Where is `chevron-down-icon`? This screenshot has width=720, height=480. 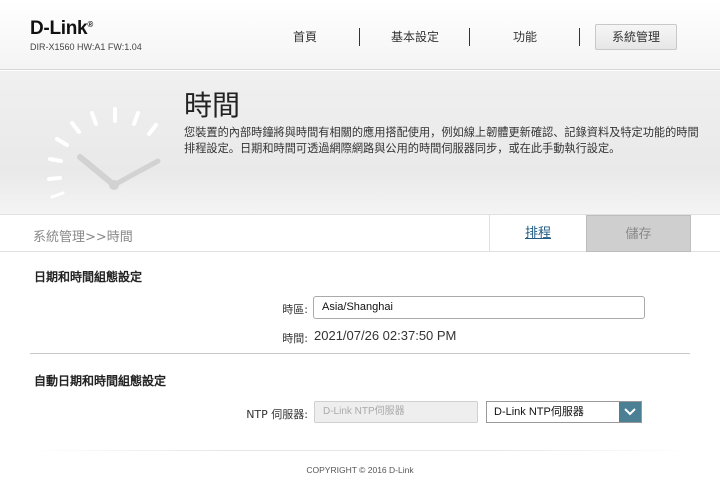 chevron-down-icon is located at coordinates (630, 412).